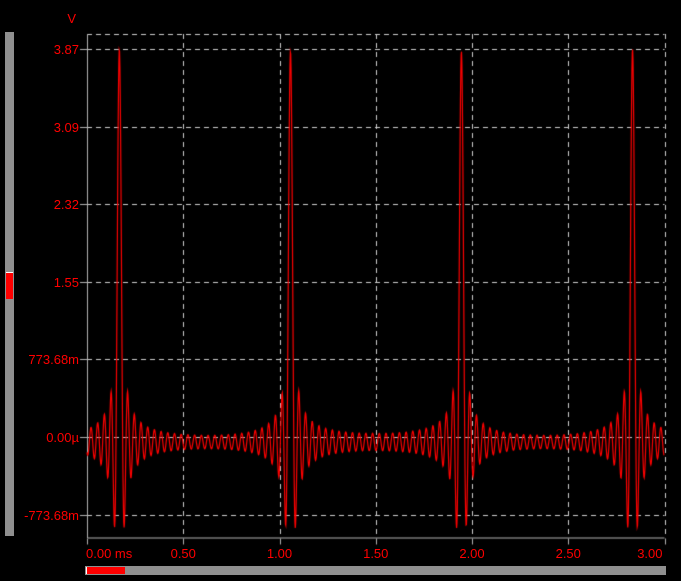  What do you see at coordinates (71, 18) in the screenshot?
I see `y-axis-unit-label: V` at bounding box center [71, 18].